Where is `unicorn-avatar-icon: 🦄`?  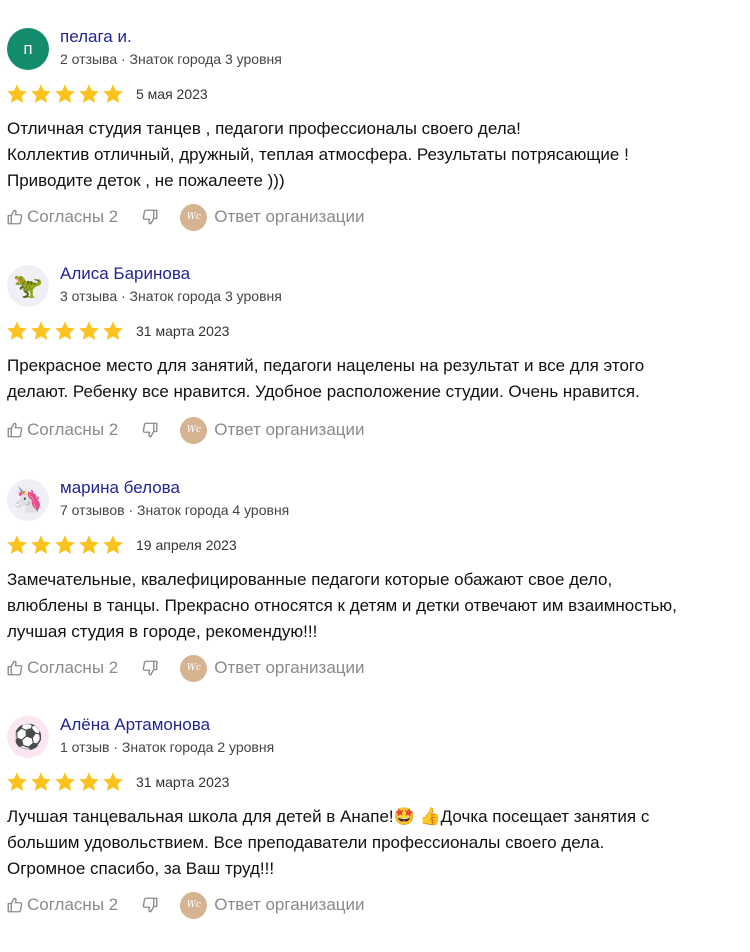 unicorn-avatar-icon: 🦄 is located at coordinates (28, 500).